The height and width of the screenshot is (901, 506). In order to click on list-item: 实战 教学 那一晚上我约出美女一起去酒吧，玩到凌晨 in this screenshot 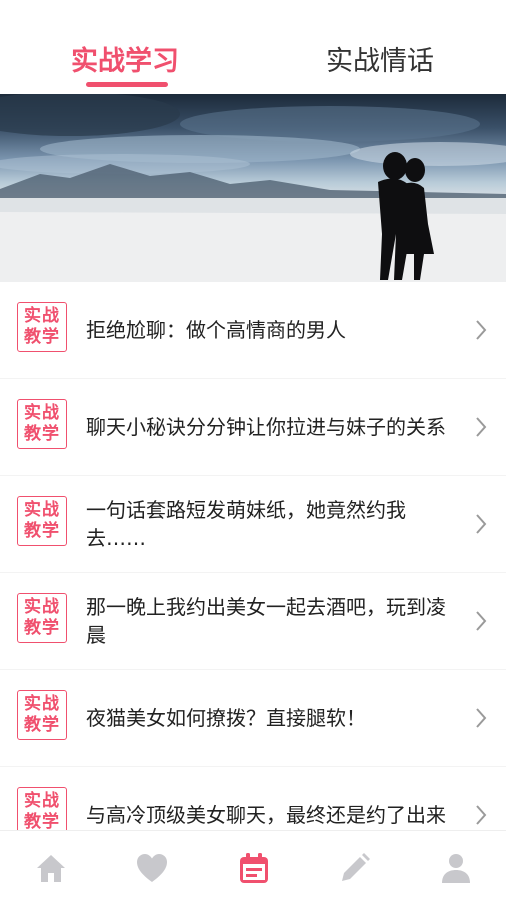, I will do `click(253, 621)`.